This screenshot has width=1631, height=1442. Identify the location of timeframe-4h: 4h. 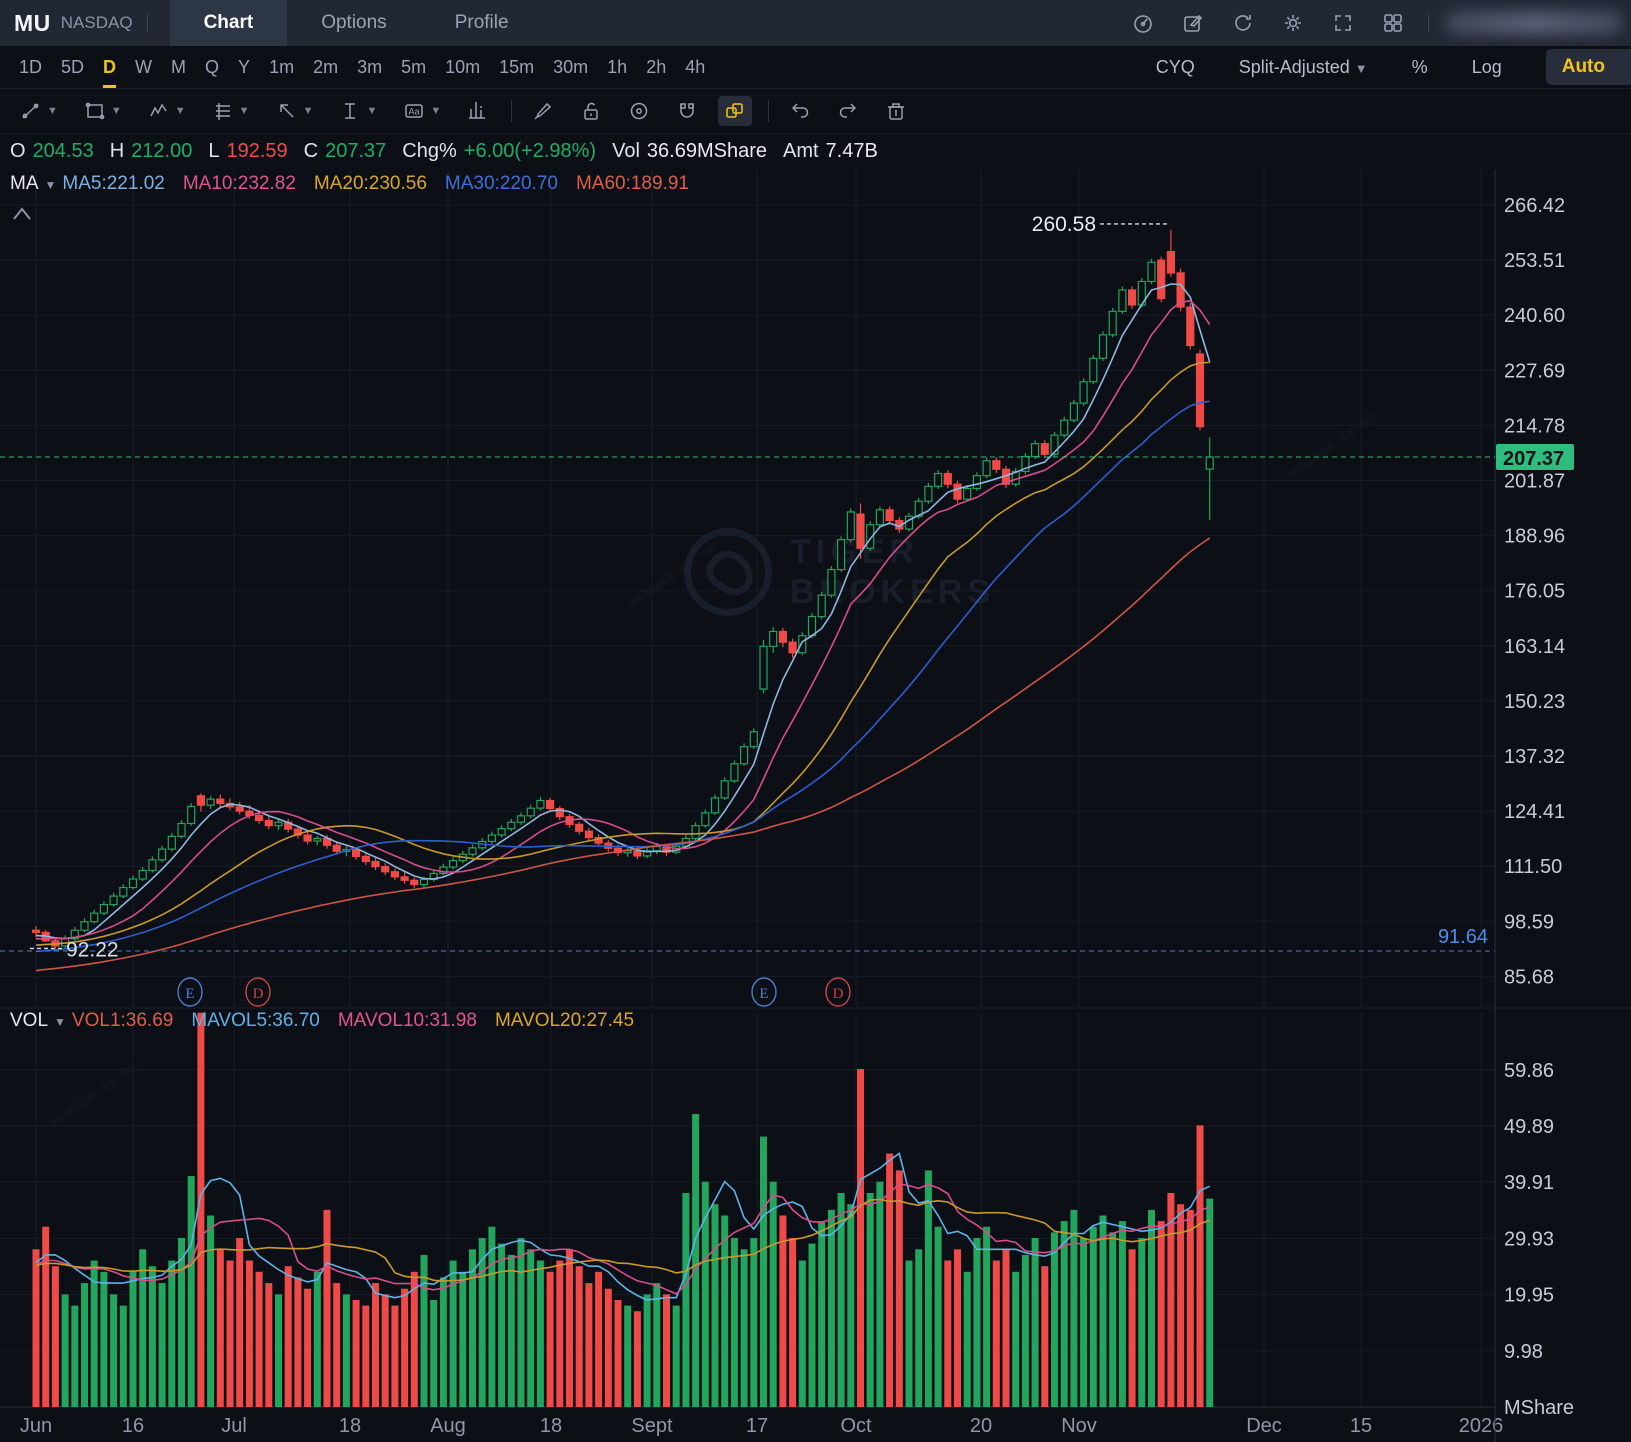
(695, 67).